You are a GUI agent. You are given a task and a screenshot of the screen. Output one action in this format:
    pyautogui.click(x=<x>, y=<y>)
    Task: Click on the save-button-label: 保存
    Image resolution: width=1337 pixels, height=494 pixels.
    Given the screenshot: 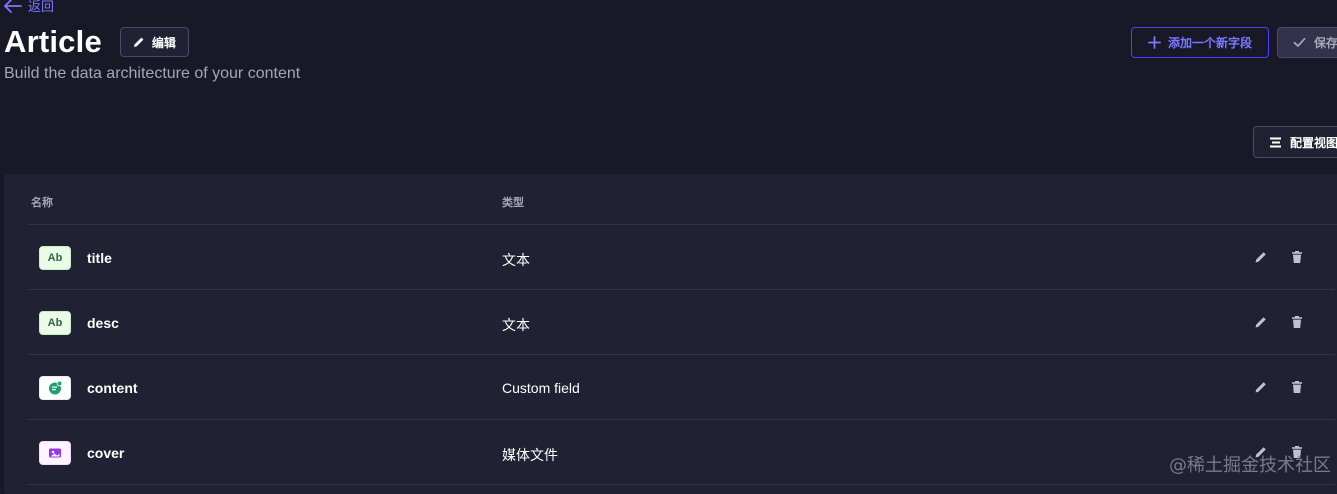 What is the action you would take?
    pyautogui.click(x=1325, y=43)
    